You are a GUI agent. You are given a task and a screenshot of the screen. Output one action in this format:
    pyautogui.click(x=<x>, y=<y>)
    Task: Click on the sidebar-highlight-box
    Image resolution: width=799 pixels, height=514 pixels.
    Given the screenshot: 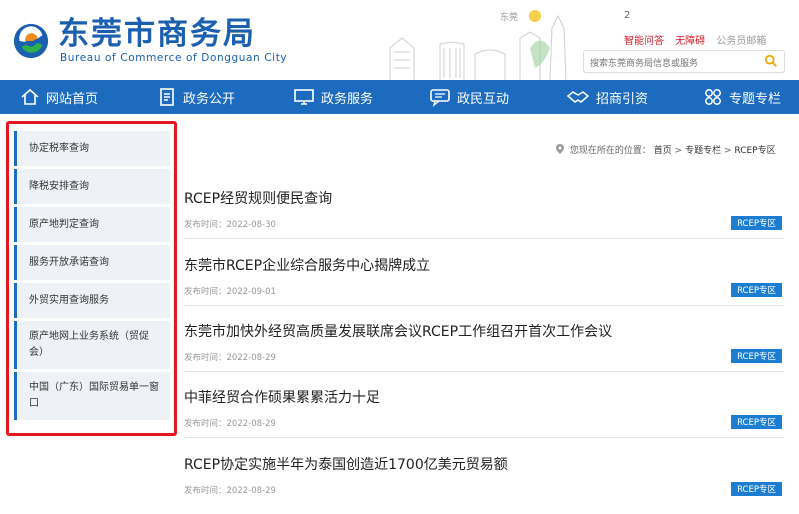 What is the action you would take?
    pyautogui.click(x=91, y=278)
    